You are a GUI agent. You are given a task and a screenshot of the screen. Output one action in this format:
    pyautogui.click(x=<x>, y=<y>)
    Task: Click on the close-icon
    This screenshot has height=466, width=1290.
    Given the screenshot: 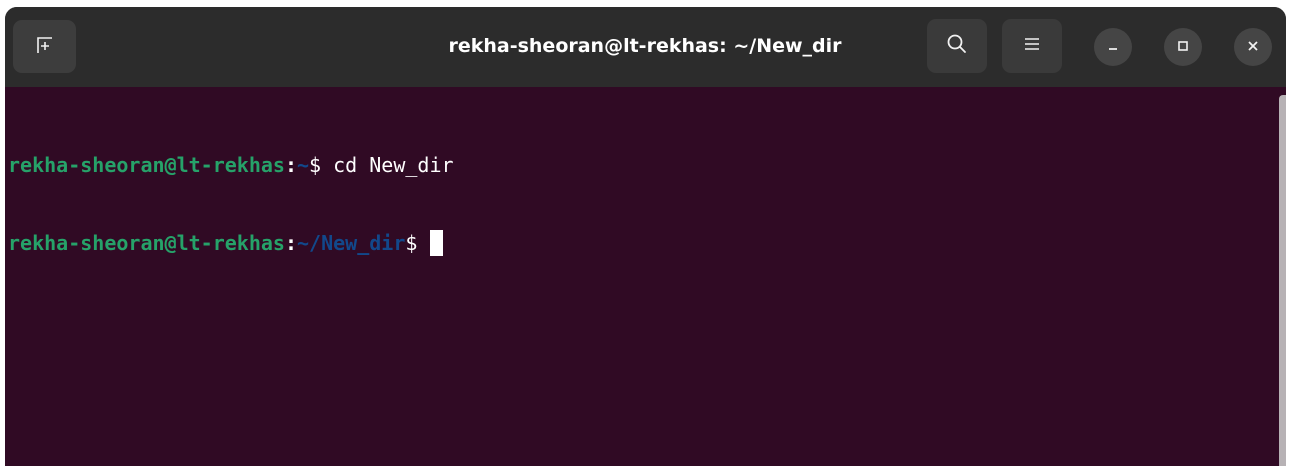 What is the action you would take?
    pyautogui.click(x=1253, y=47)
    